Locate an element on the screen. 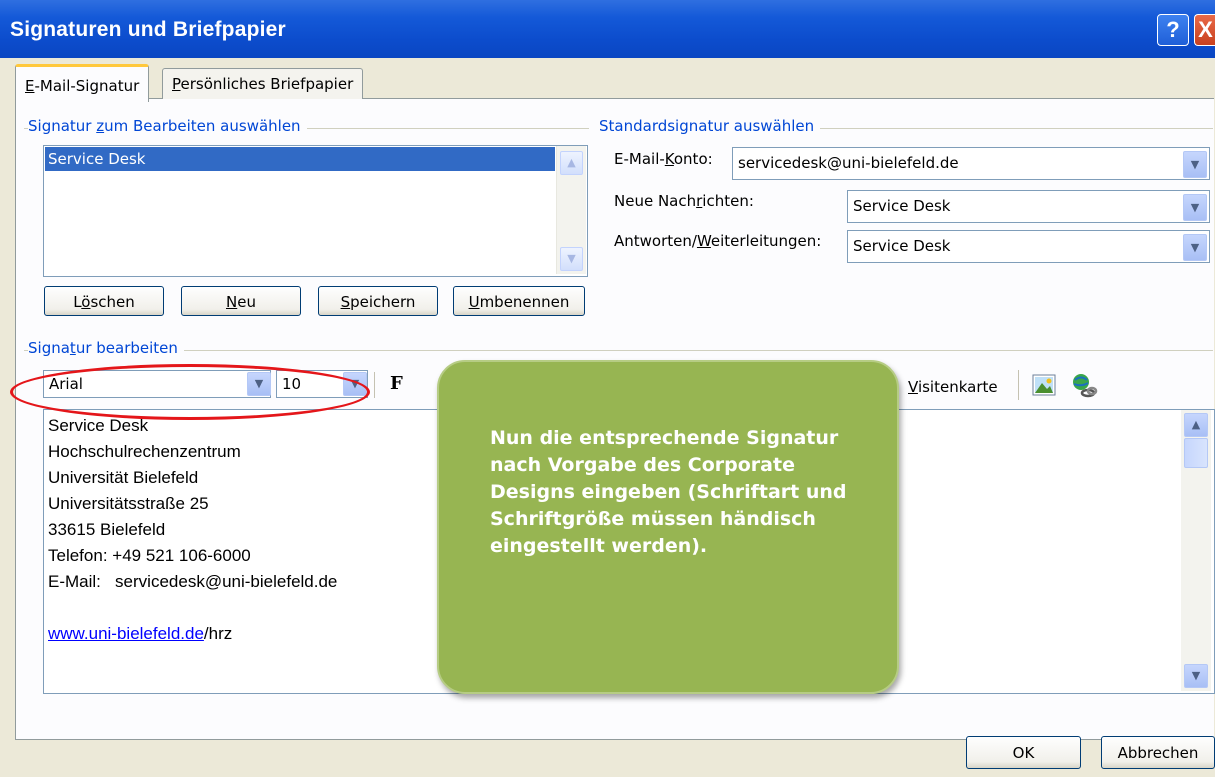 This screenshot has height=777, width=1215. account-select: servicedesk@uni-bielefeld.de is located at coordinates (971, 163).